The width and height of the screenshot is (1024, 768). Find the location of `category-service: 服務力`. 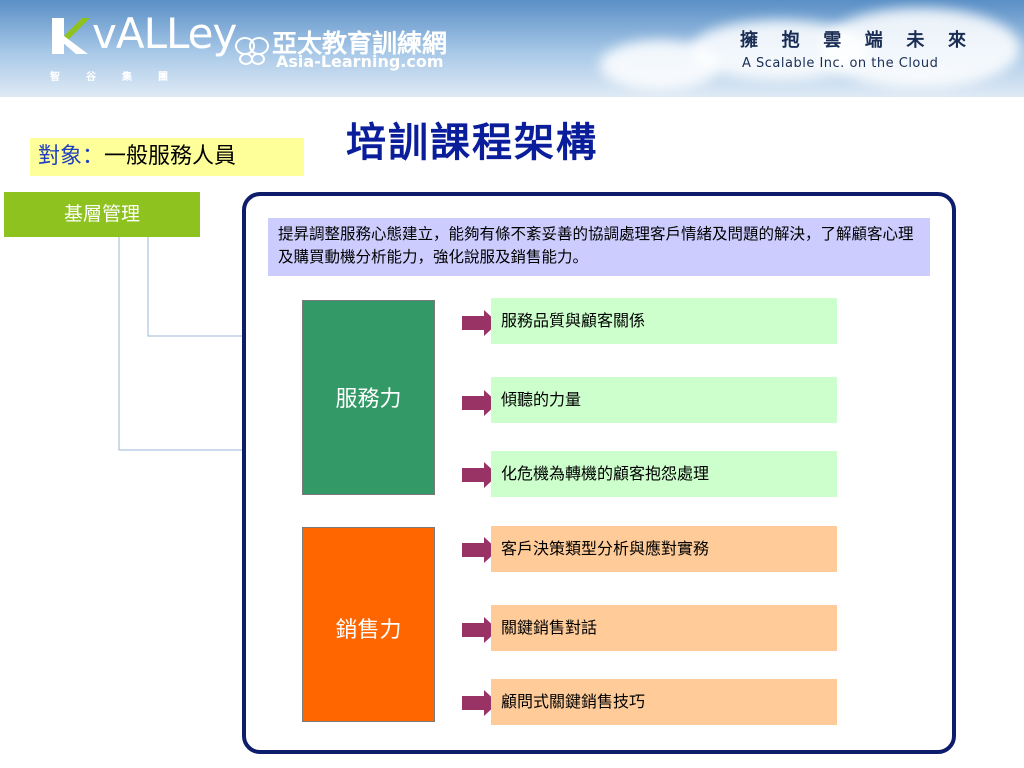

category-service: 服務力 is located at coordinates (368, 397).